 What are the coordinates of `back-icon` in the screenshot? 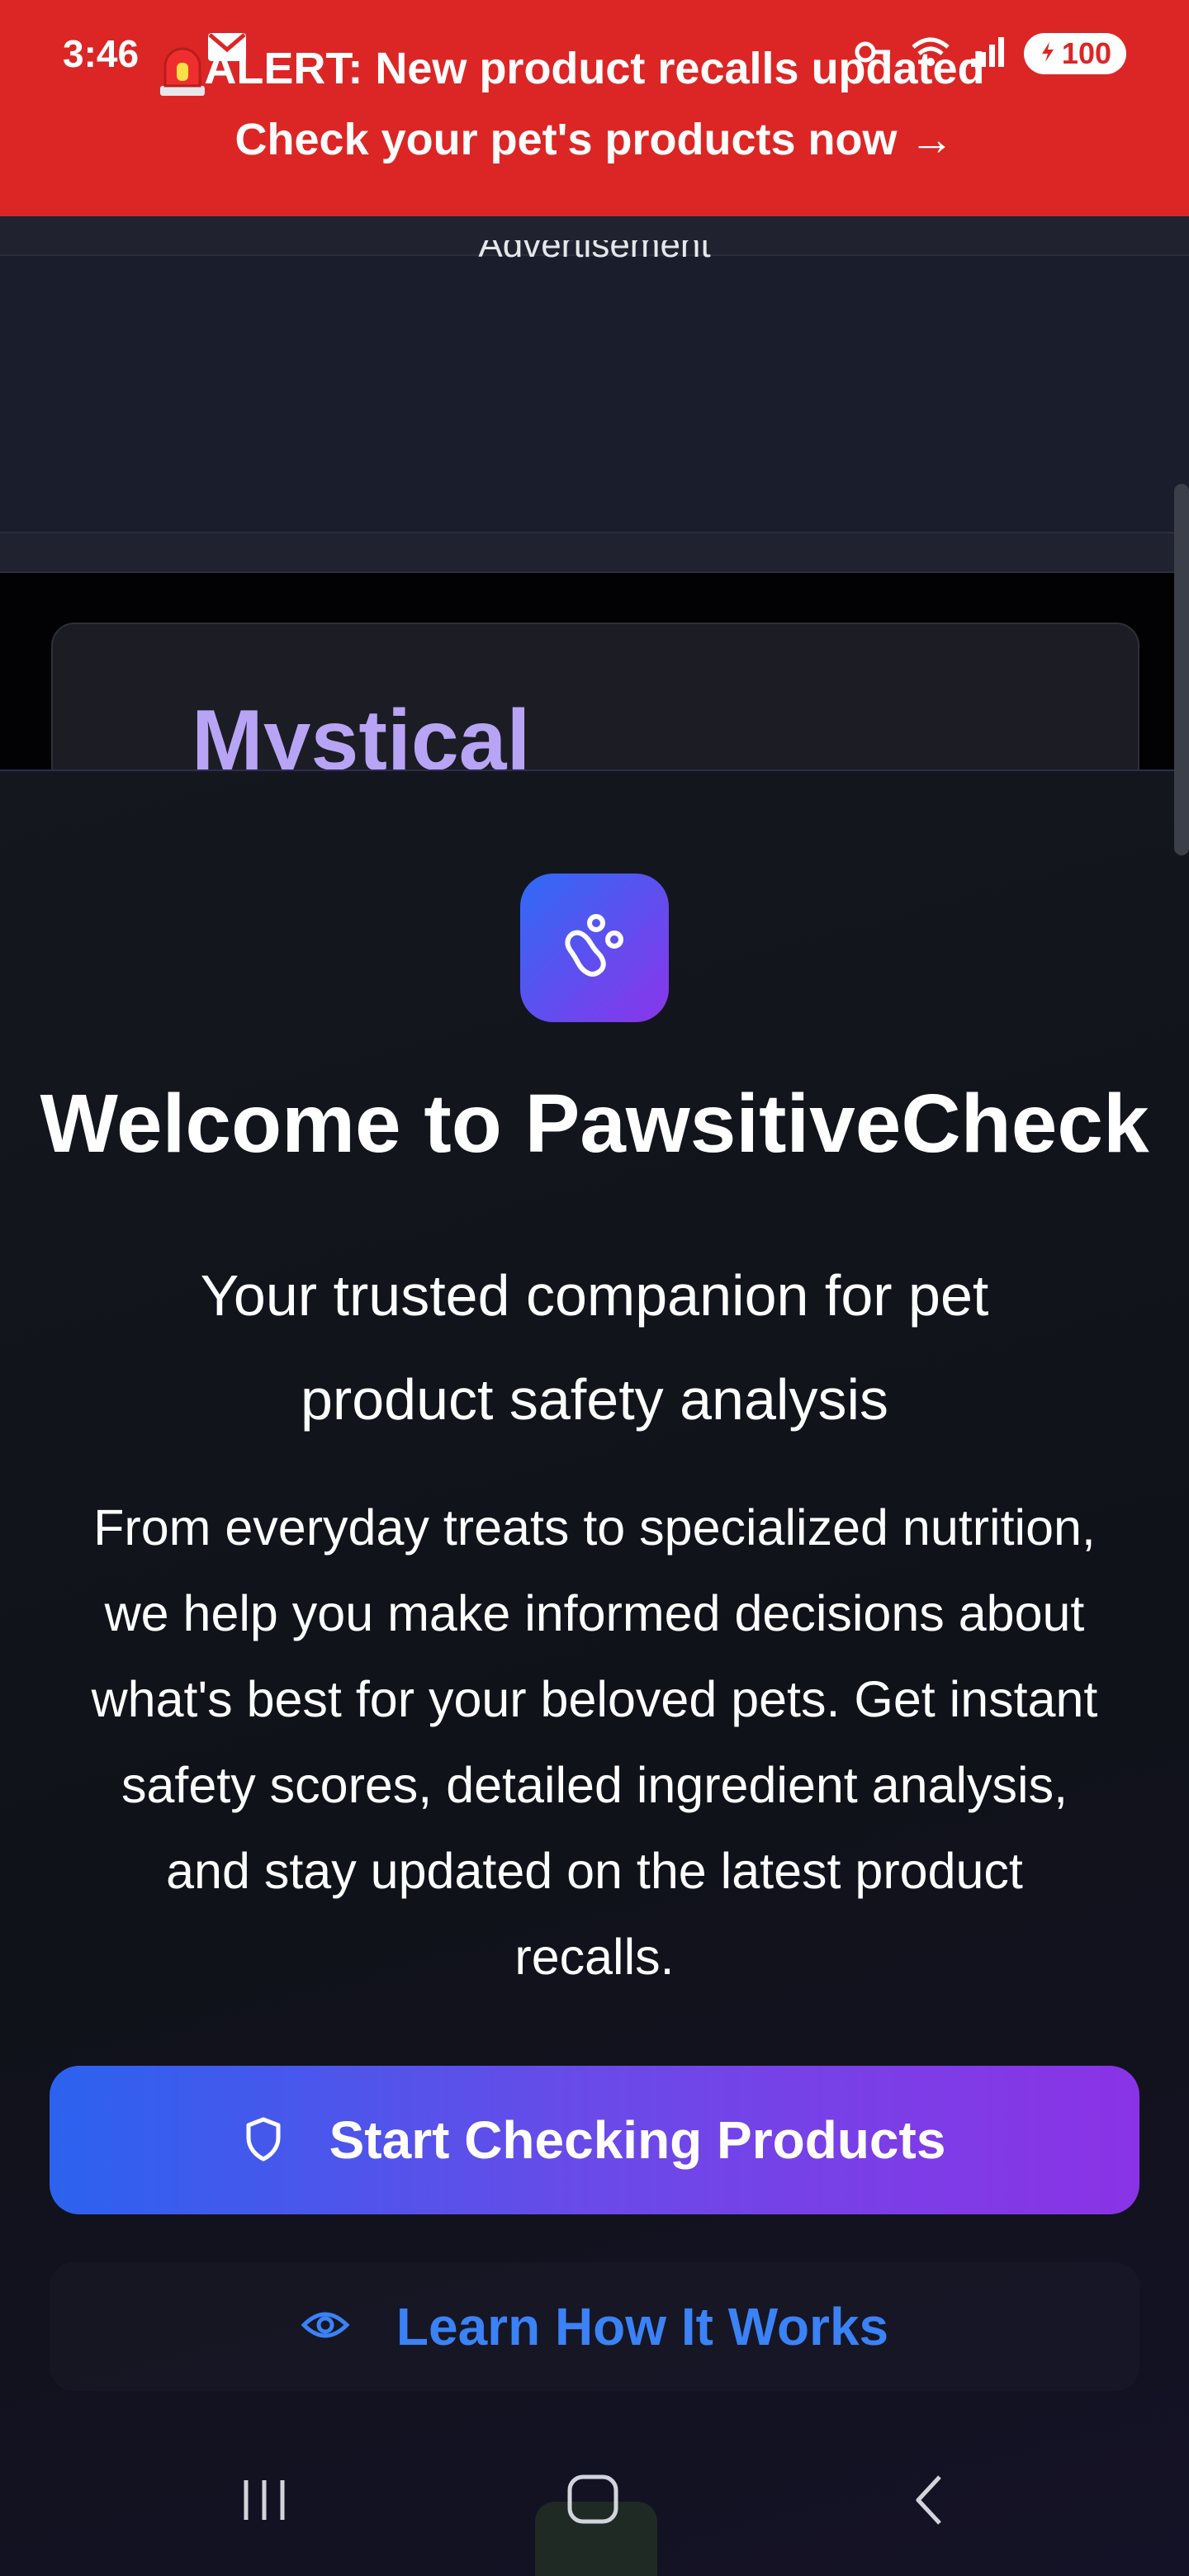 It's located at (928, 2502).